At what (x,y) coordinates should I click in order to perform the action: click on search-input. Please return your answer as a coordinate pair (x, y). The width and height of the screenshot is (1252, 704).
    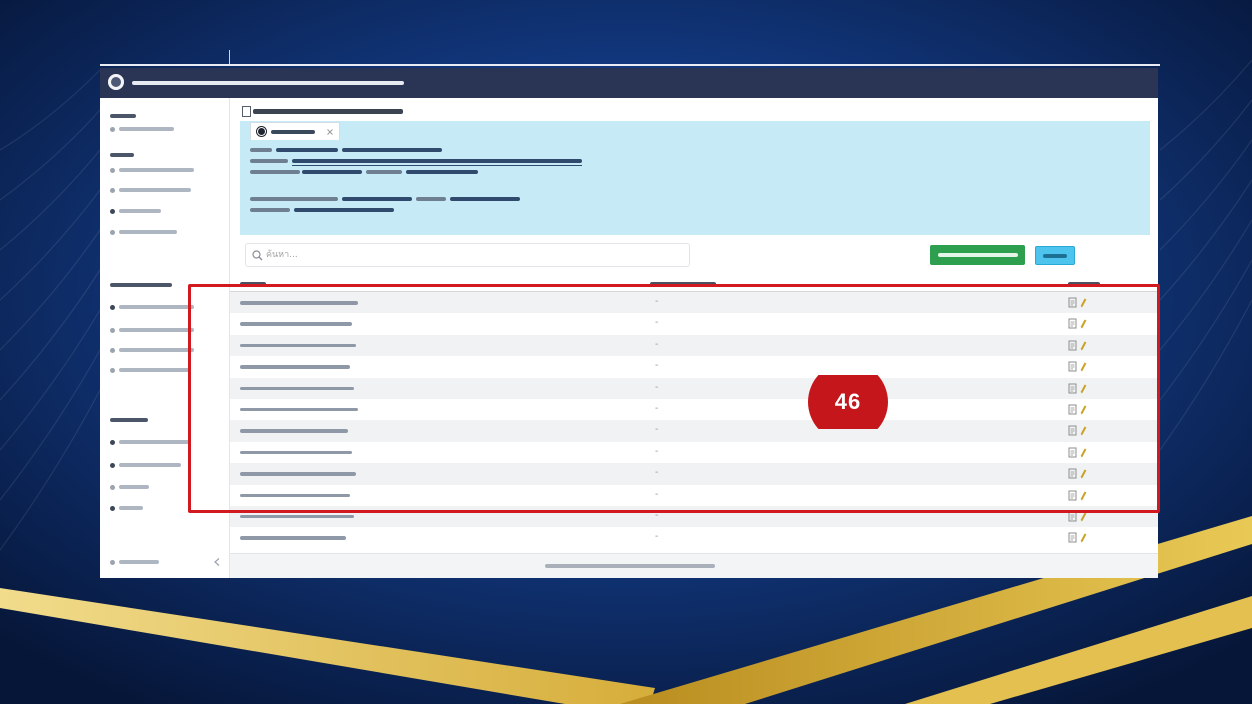
    Looking at the image, I should click on (473, 255).